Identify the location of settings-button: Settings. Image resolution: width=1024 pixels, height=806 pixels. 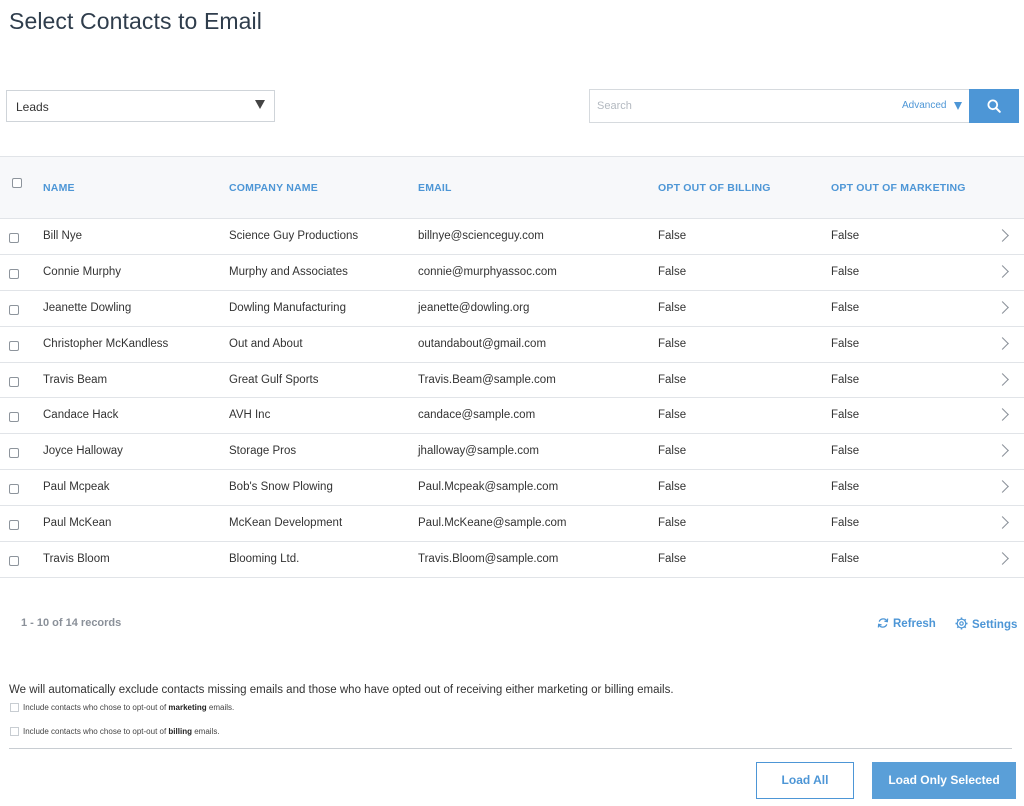
(986, 624).